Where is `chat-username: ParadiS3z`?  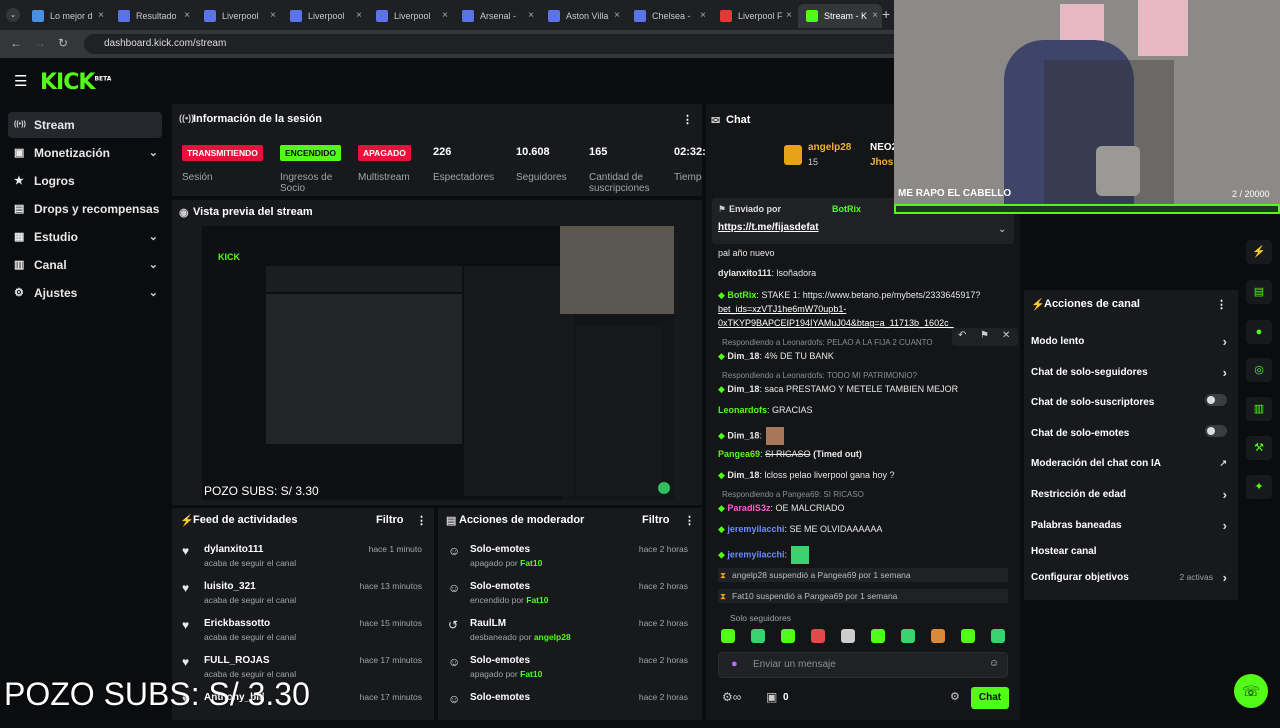
chat-username: ParadiS3z is located at coordinates (748, 508).